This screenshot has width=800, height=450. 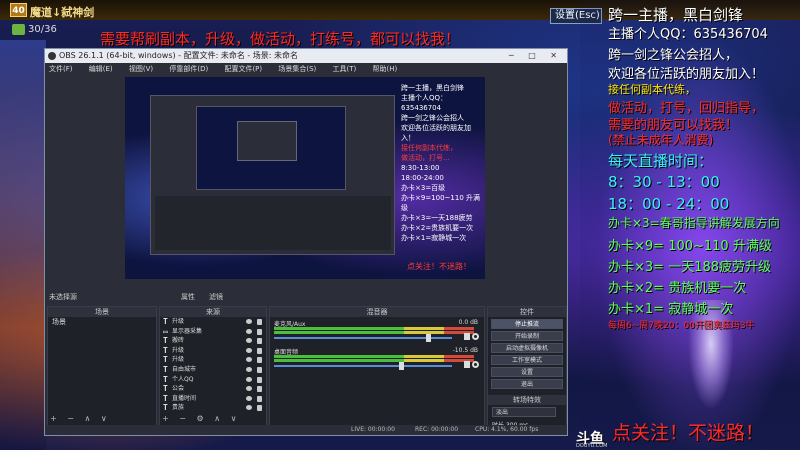 I want to click on source-label: 显示器采集, so click(x=187, y=331).